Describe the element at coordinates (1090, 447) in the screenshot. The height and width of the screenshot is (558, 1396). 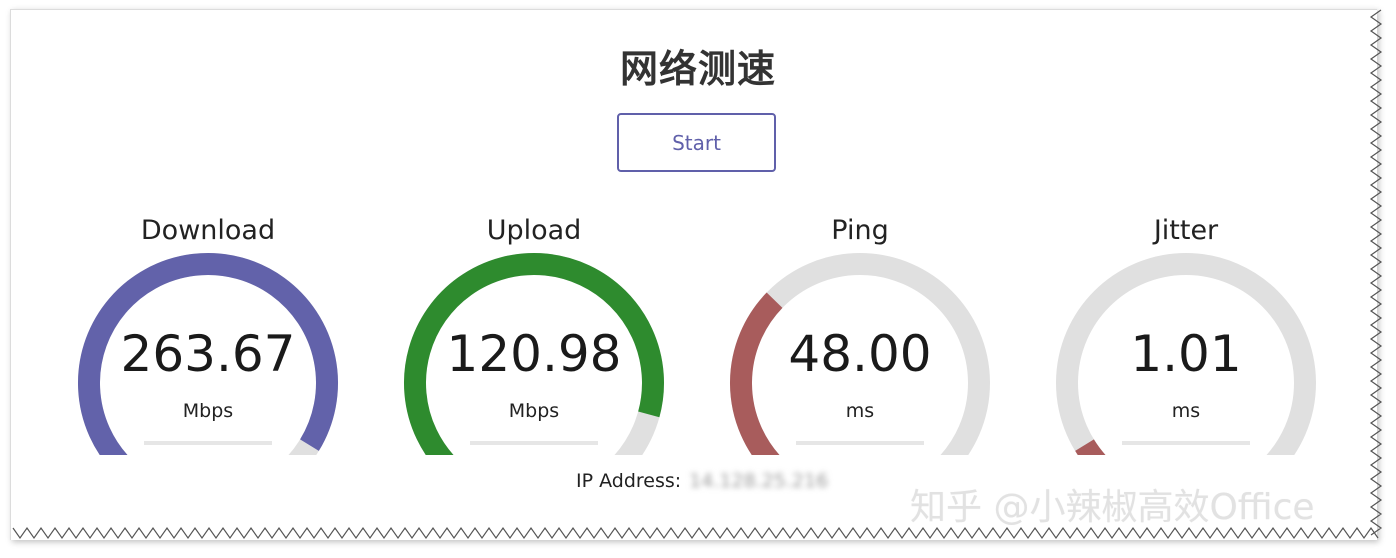
I see `gauge-fill` at that location.